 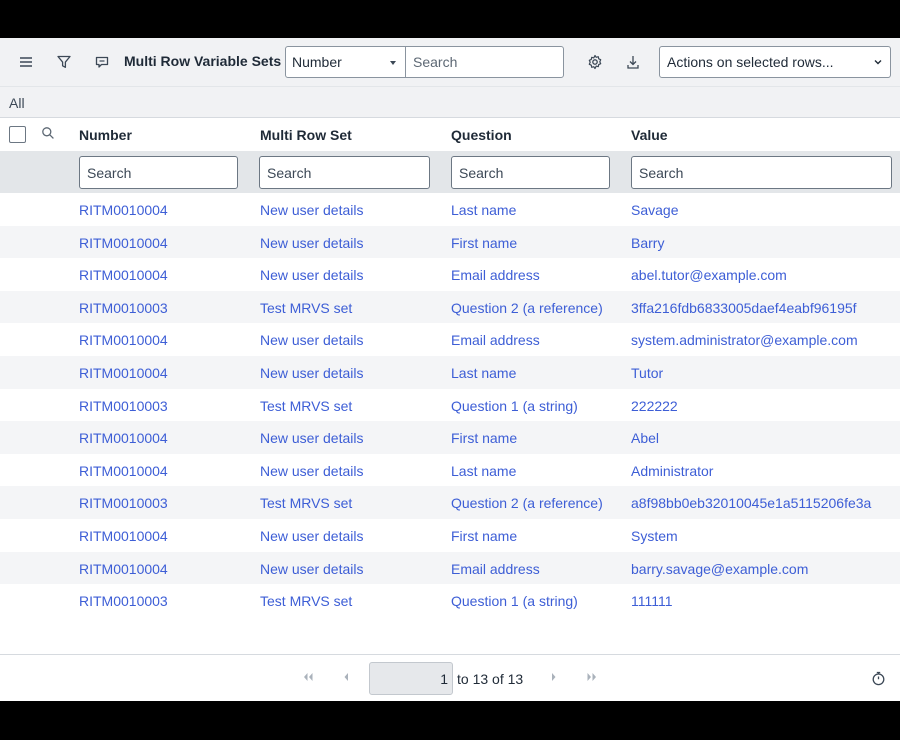 I want to click on column-header-value: Value, so click(x=649, y=135).